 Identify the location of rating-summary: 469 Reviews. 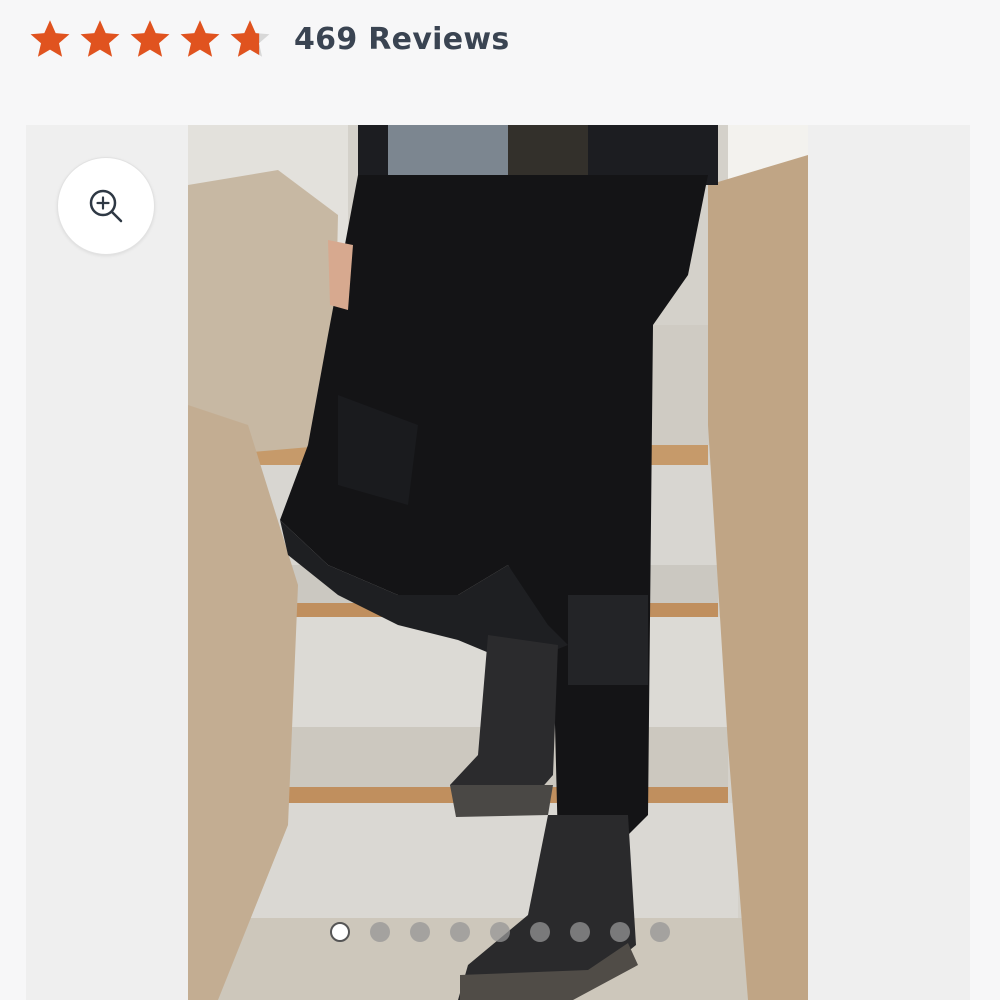
(269, 39).